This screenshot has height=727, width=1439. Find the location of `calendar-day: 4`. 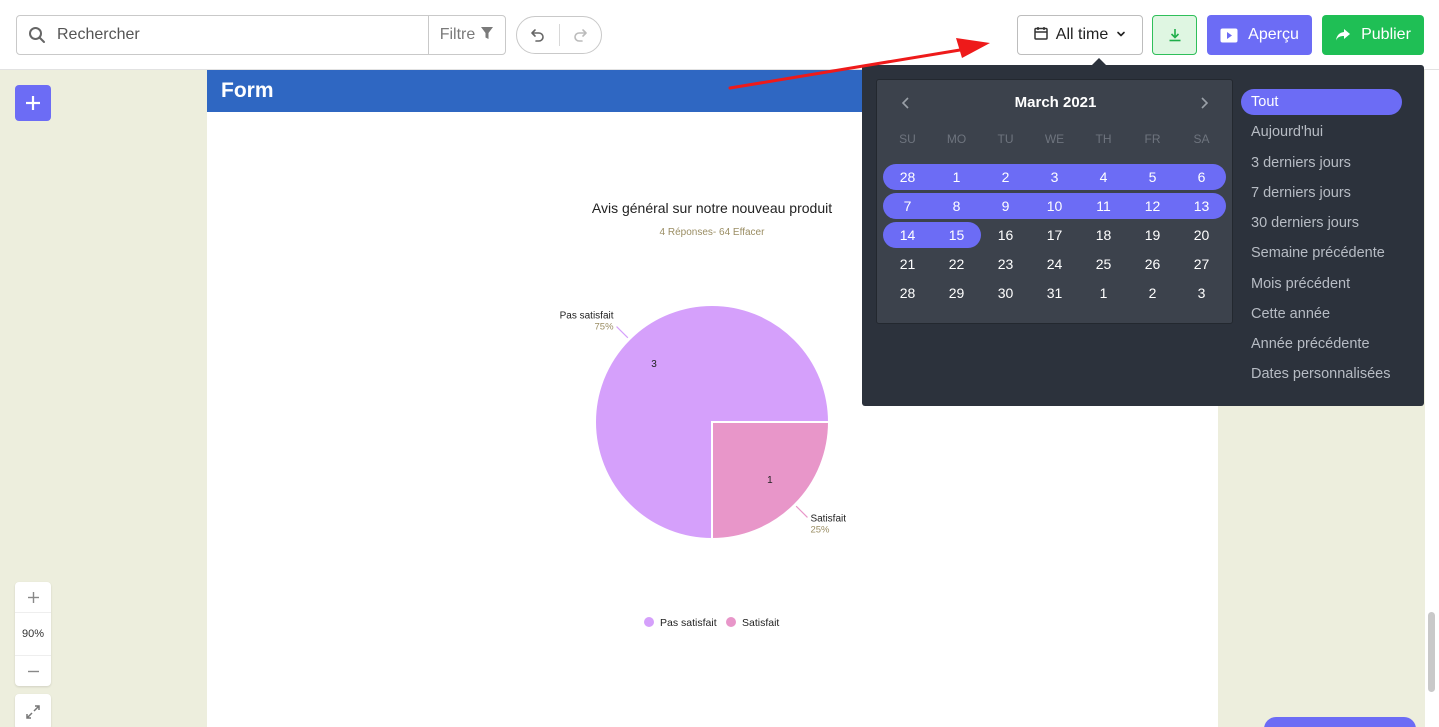

calendar-day: 4 is located at coordinates (1103, 177).